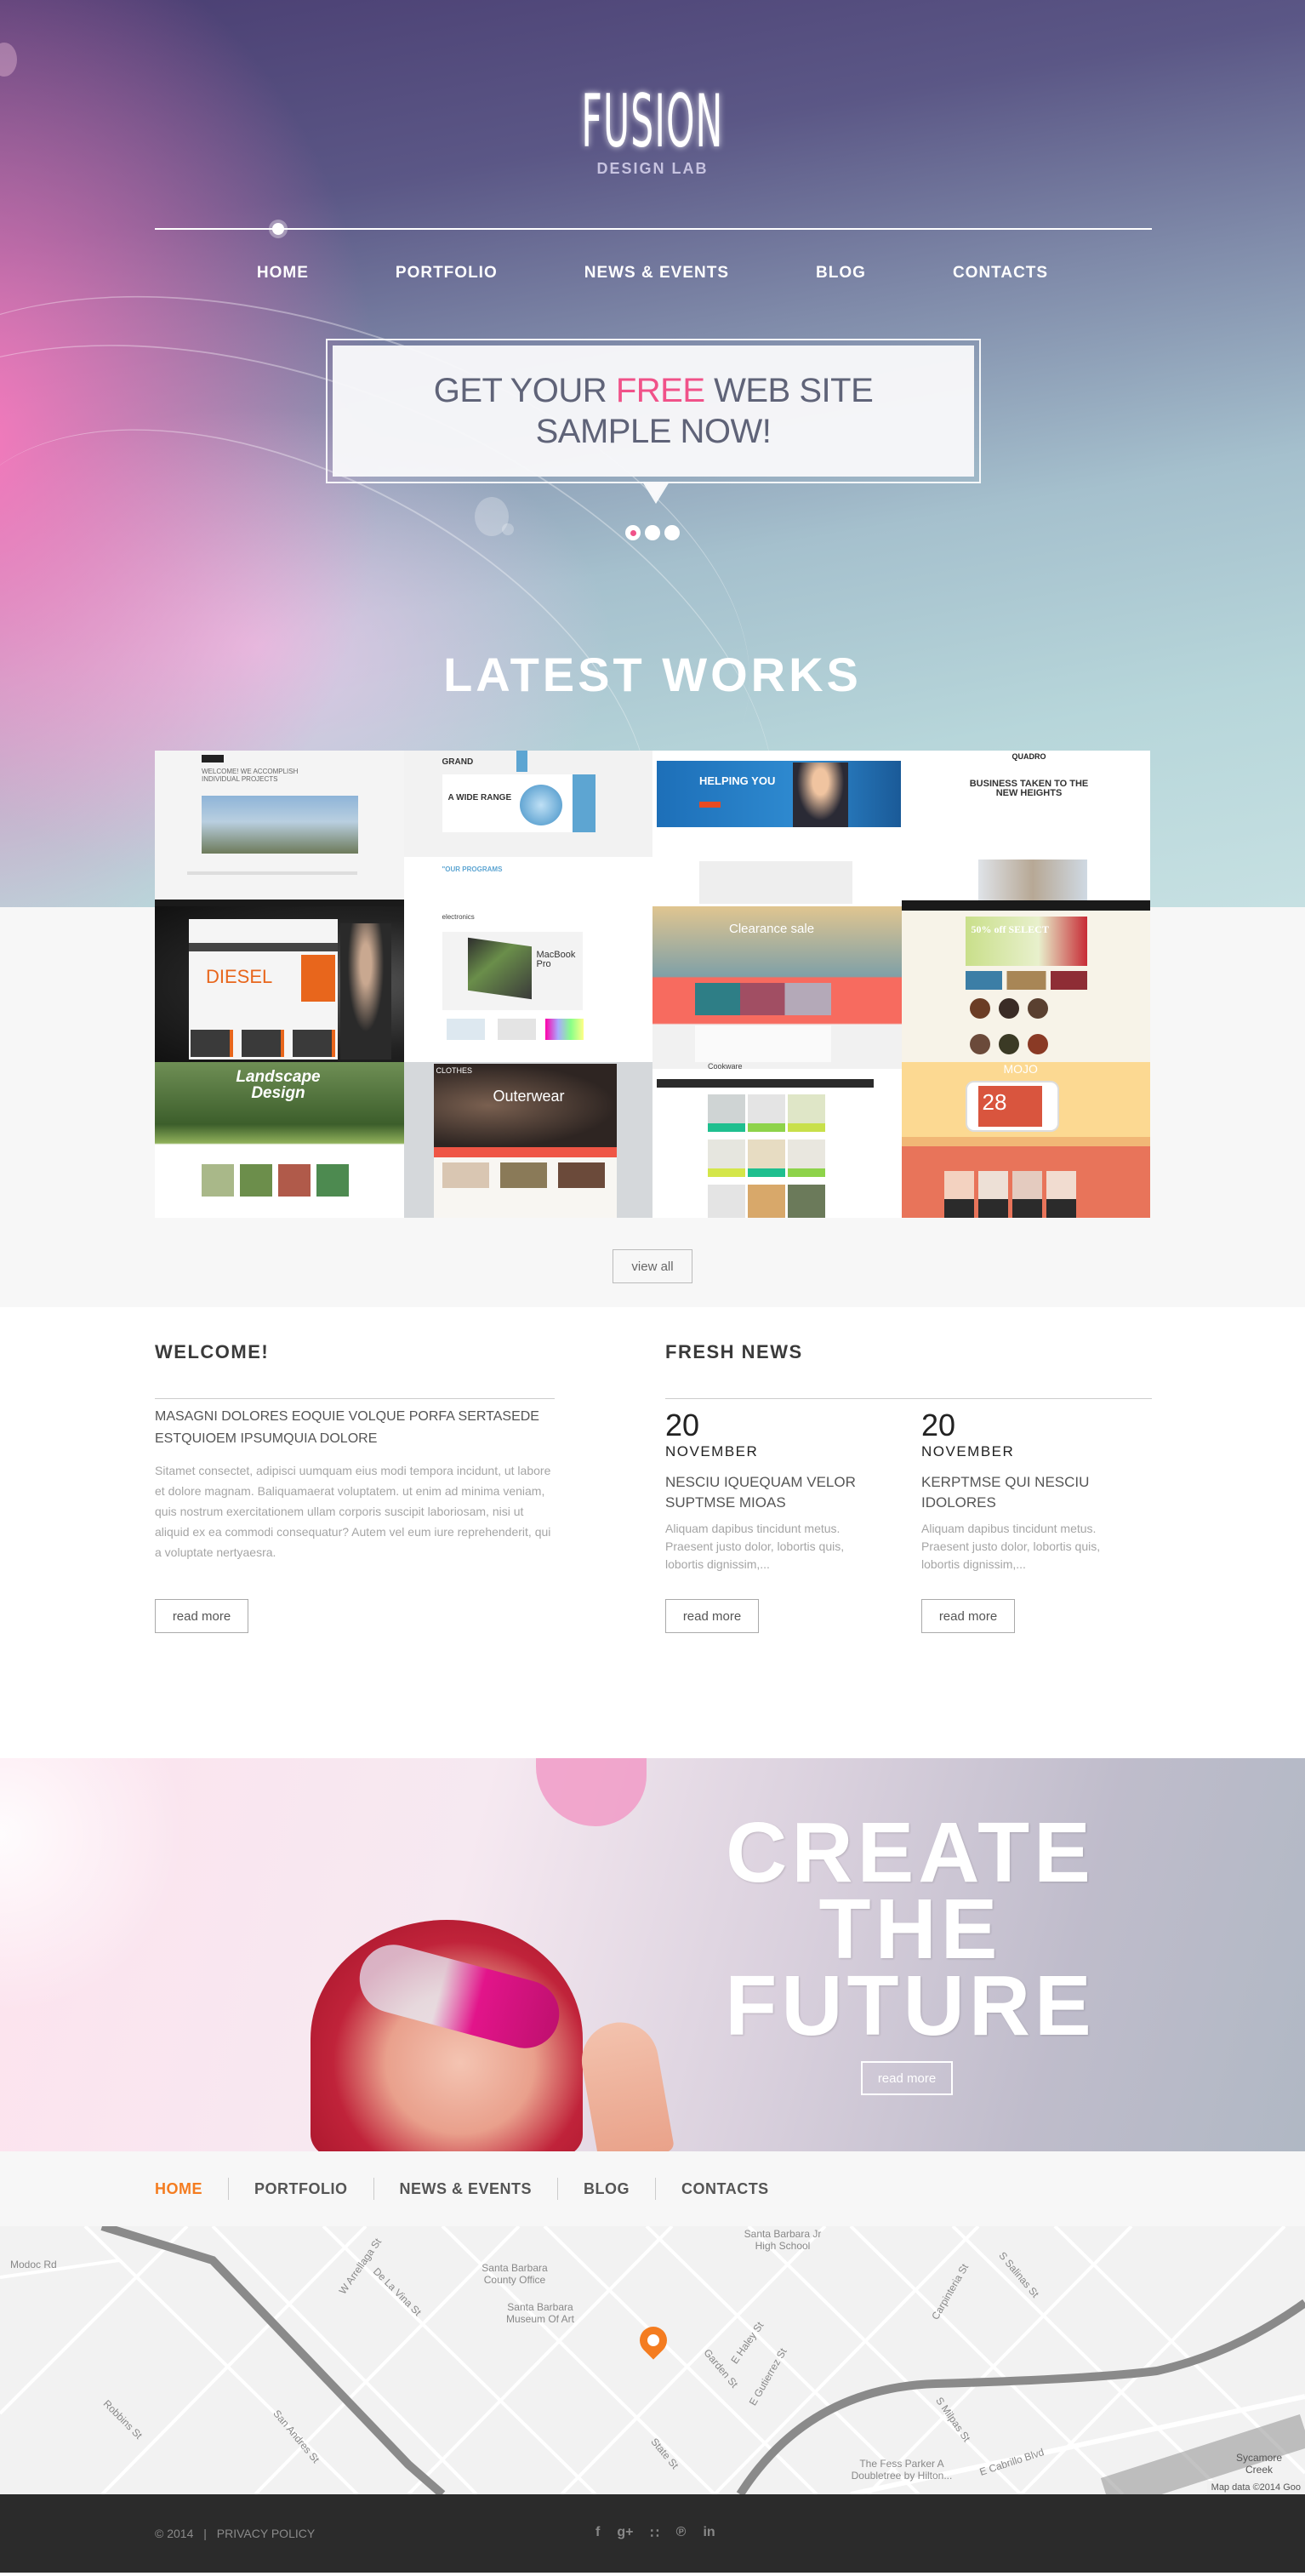 This screenshot has width=1305, height=2576. What do you see at coordinates (527, 881) in the screenshot?
I see `thumb-body` at bounding box center [527, 881].